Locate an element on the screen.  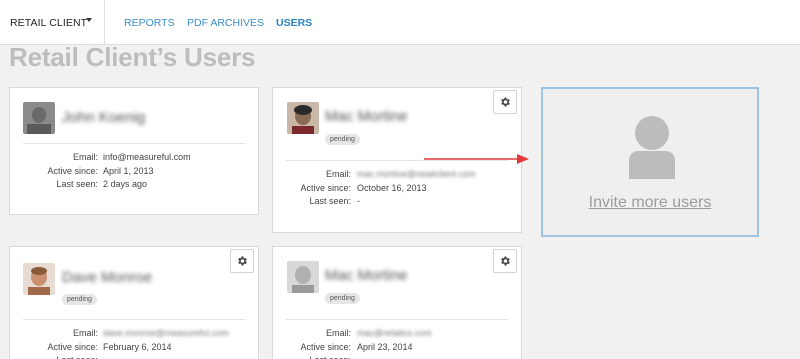
email-value: info@measureful.com is located at coordinates (147, 157).